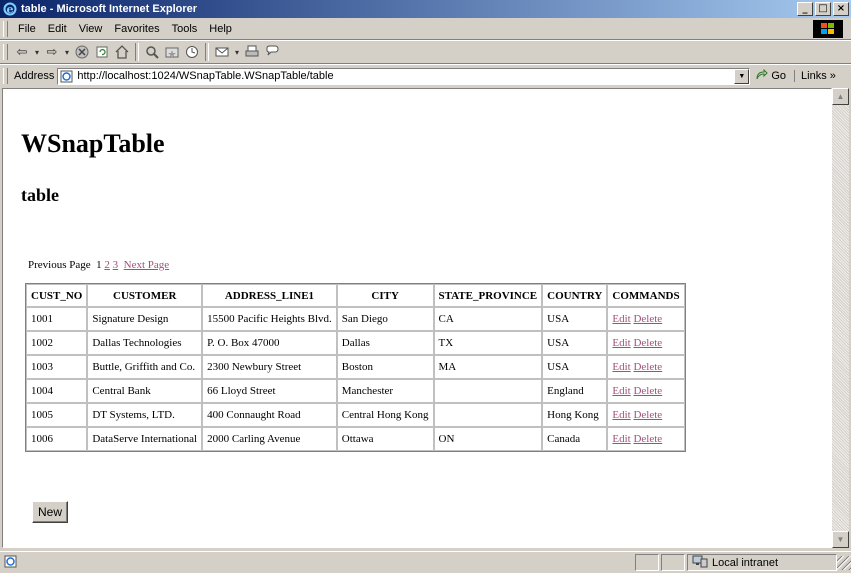 This screenshot has width=851, height=573. Describe the element at coordinates (185, 29) in the screenshot. I see `menu-tools: Tools` at that location.